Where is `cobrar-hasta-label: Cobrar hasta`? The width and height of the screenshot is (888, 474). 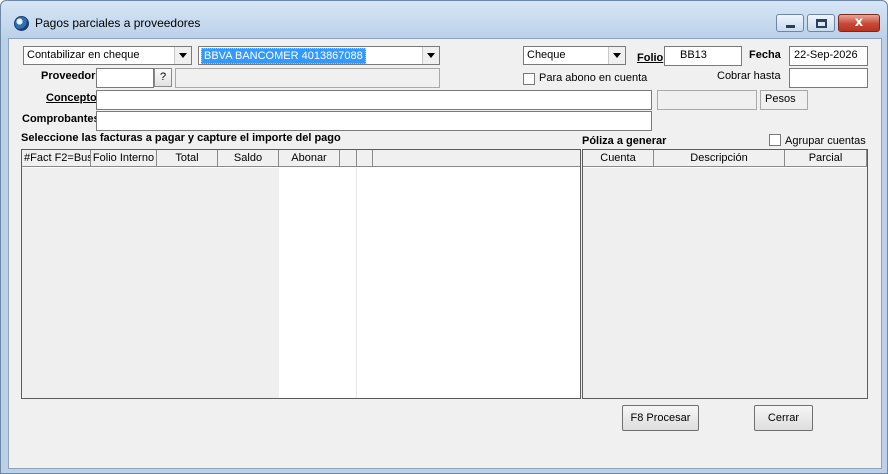 cobrar-hasta-label: Cobrar hasta is located at coordinates (749, 76).